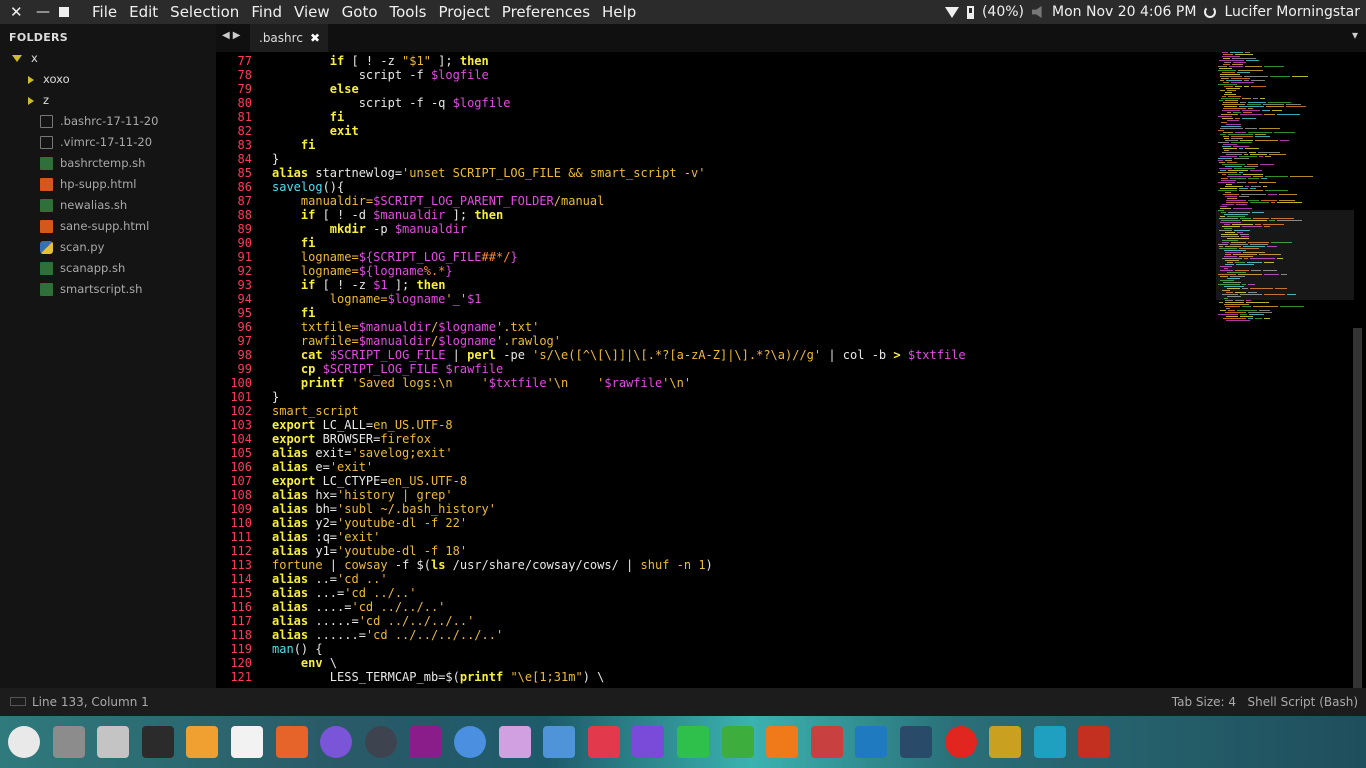 The height and width of the screenshot is (768, 1366). I want to click on app-grid-icon, so click(826, 742).